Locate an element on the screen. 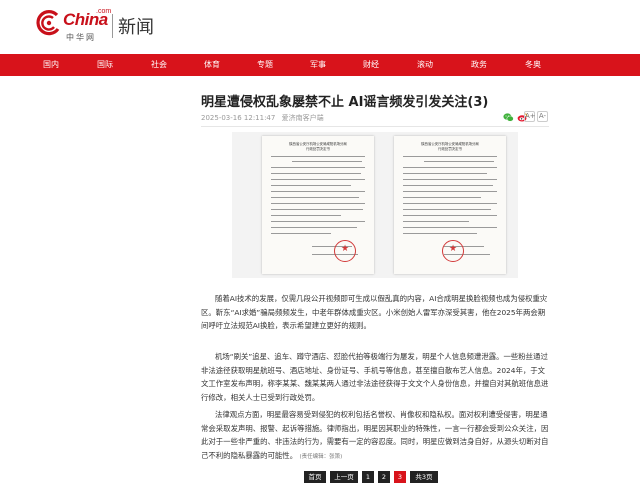 This screenshot has height=485, width=640. penalty-document-right: 陕西省公安厅机场公安局咸阳机场分局 行政处罚决定书 ★ is located at coordinates (450, 205).